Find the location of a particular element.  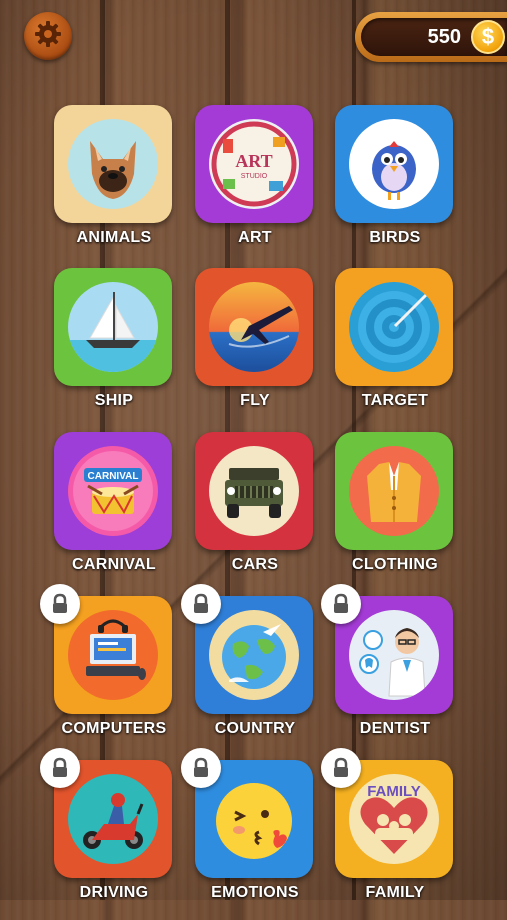

category-computers: COMPUTERS is located at coordinates (107, 670).